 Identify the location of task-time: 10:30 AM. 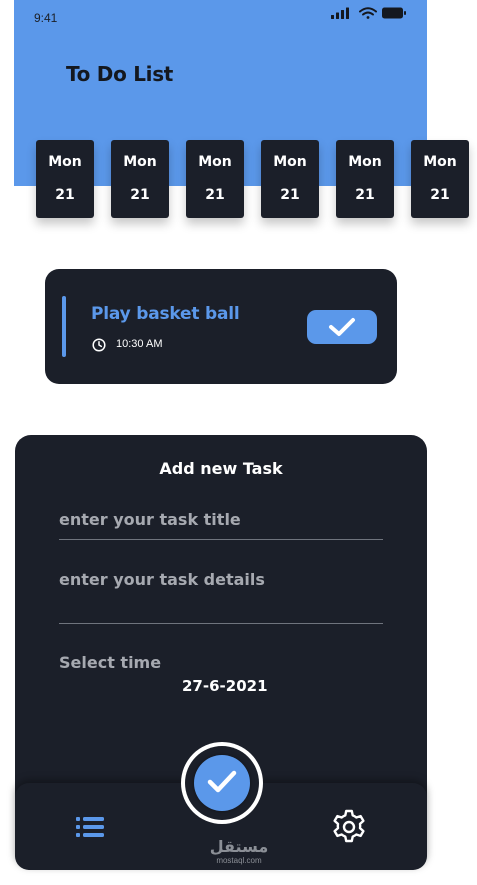
(139, 344).